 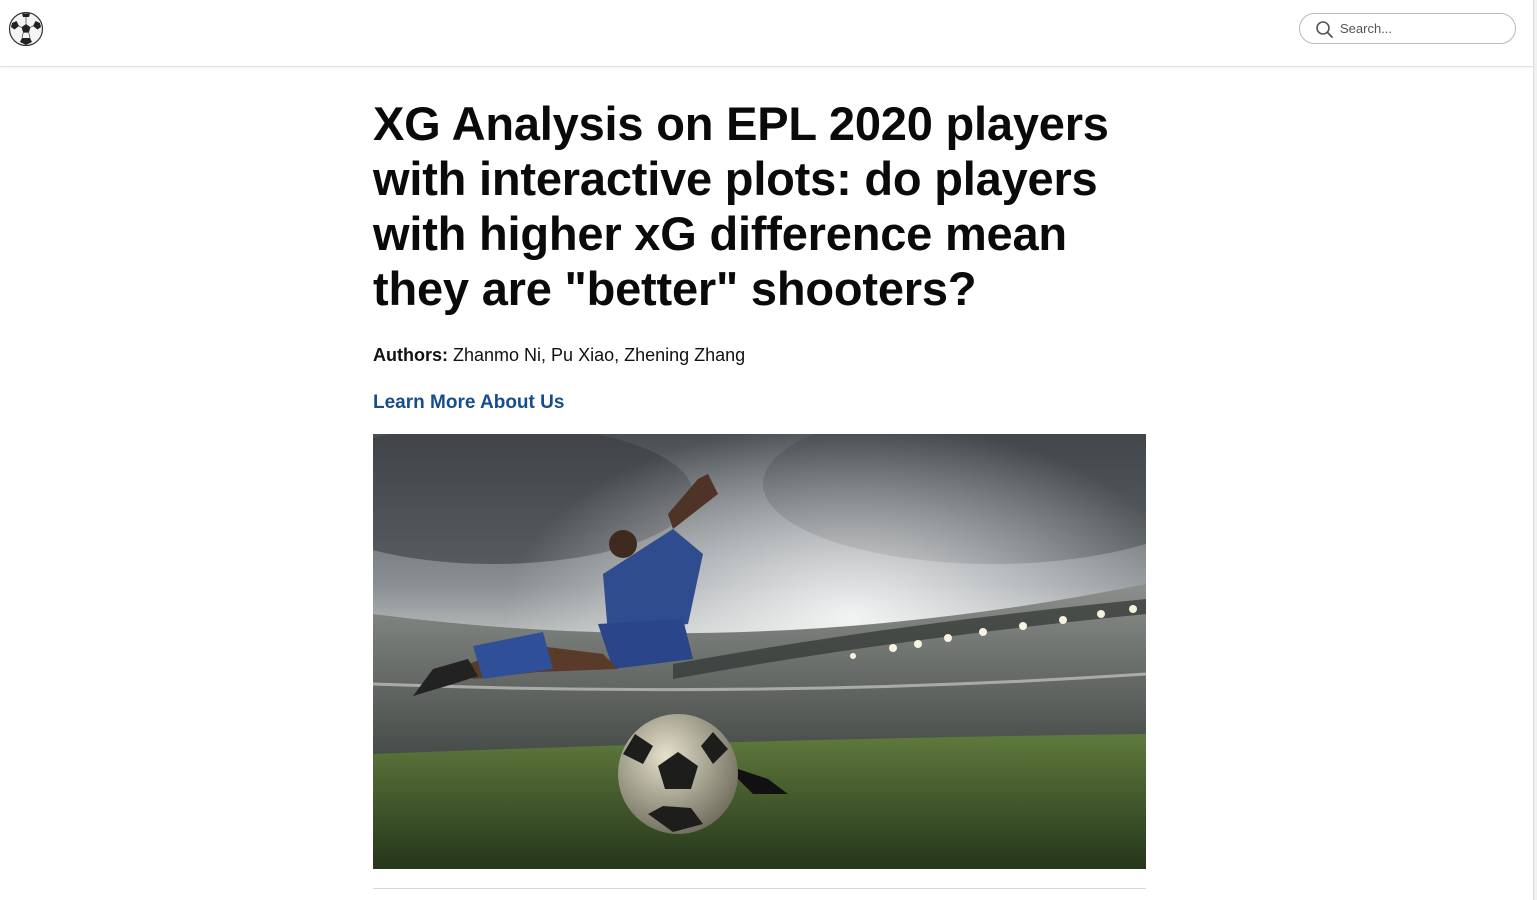 What do you see at coordinates (1535, 450) in the screenshot?
I see `page-scrollbar` at bounding box center [1535, 450].